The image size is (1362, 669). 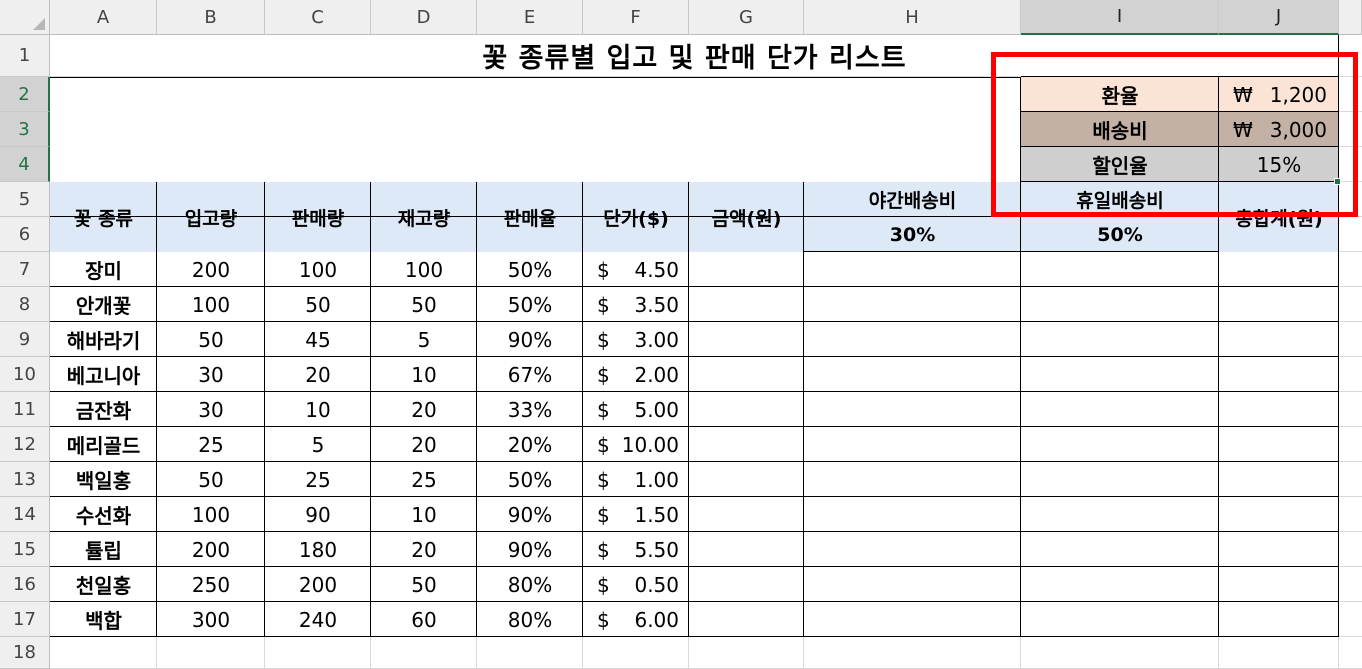 What do you see at coordinates (746, 217) in the screenshot?
I see `header-amount: 금액(원)` at bounding box center [746, 217].